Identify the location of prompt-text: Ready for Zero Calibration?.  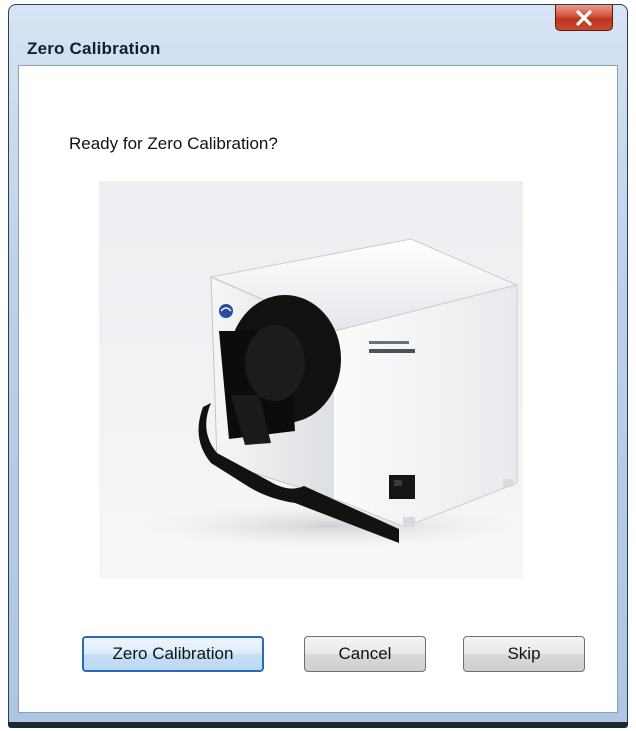
(173, 143).